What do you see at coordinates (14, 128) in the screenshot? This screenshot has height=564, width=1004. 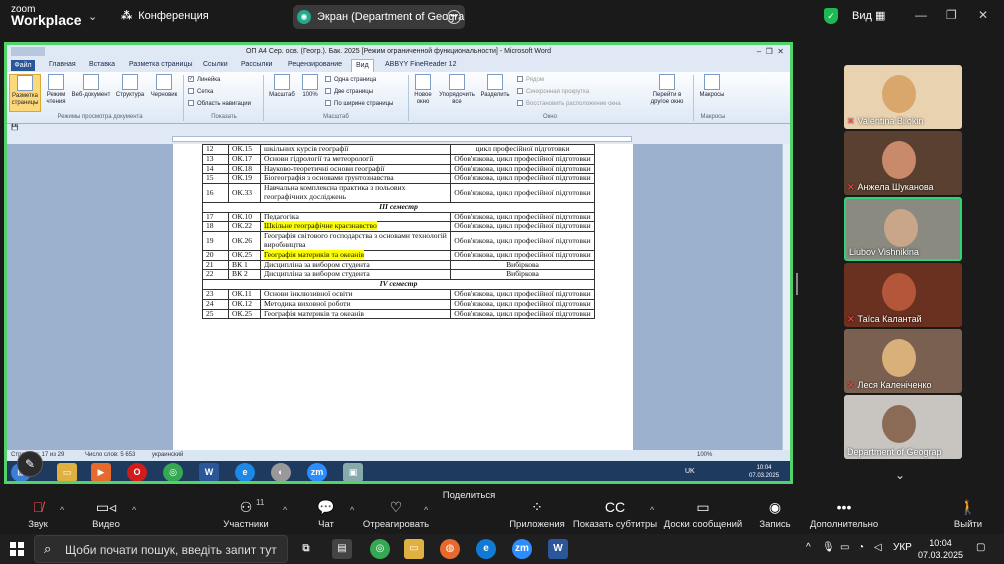 I see `save-icon: 💾` at bounding box center [14, 128].